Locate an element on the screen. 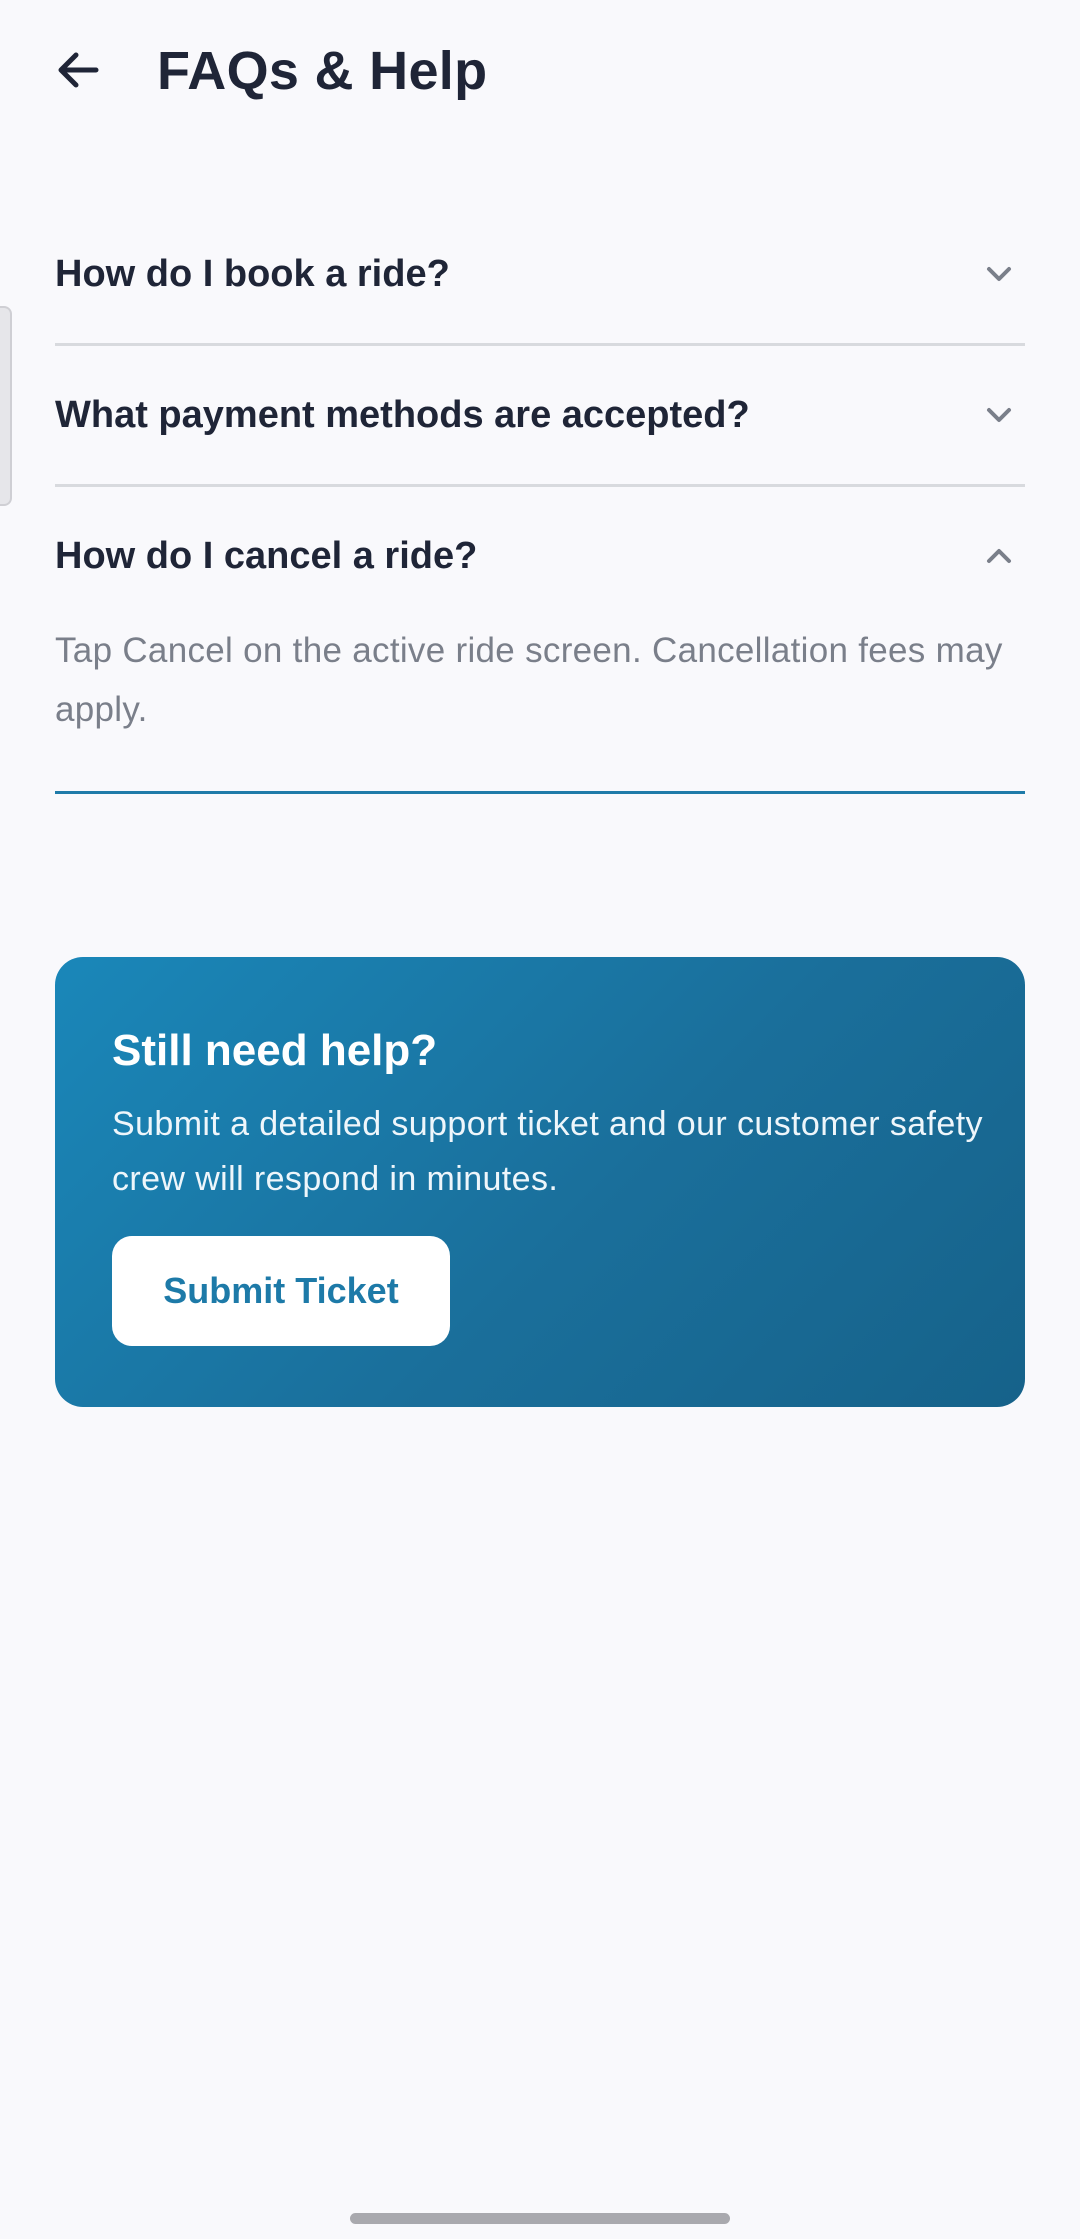 The width and height of the screenshot is (1080, 2239). faq-item: How do I book a ride? is located at coordinates (540, 275).